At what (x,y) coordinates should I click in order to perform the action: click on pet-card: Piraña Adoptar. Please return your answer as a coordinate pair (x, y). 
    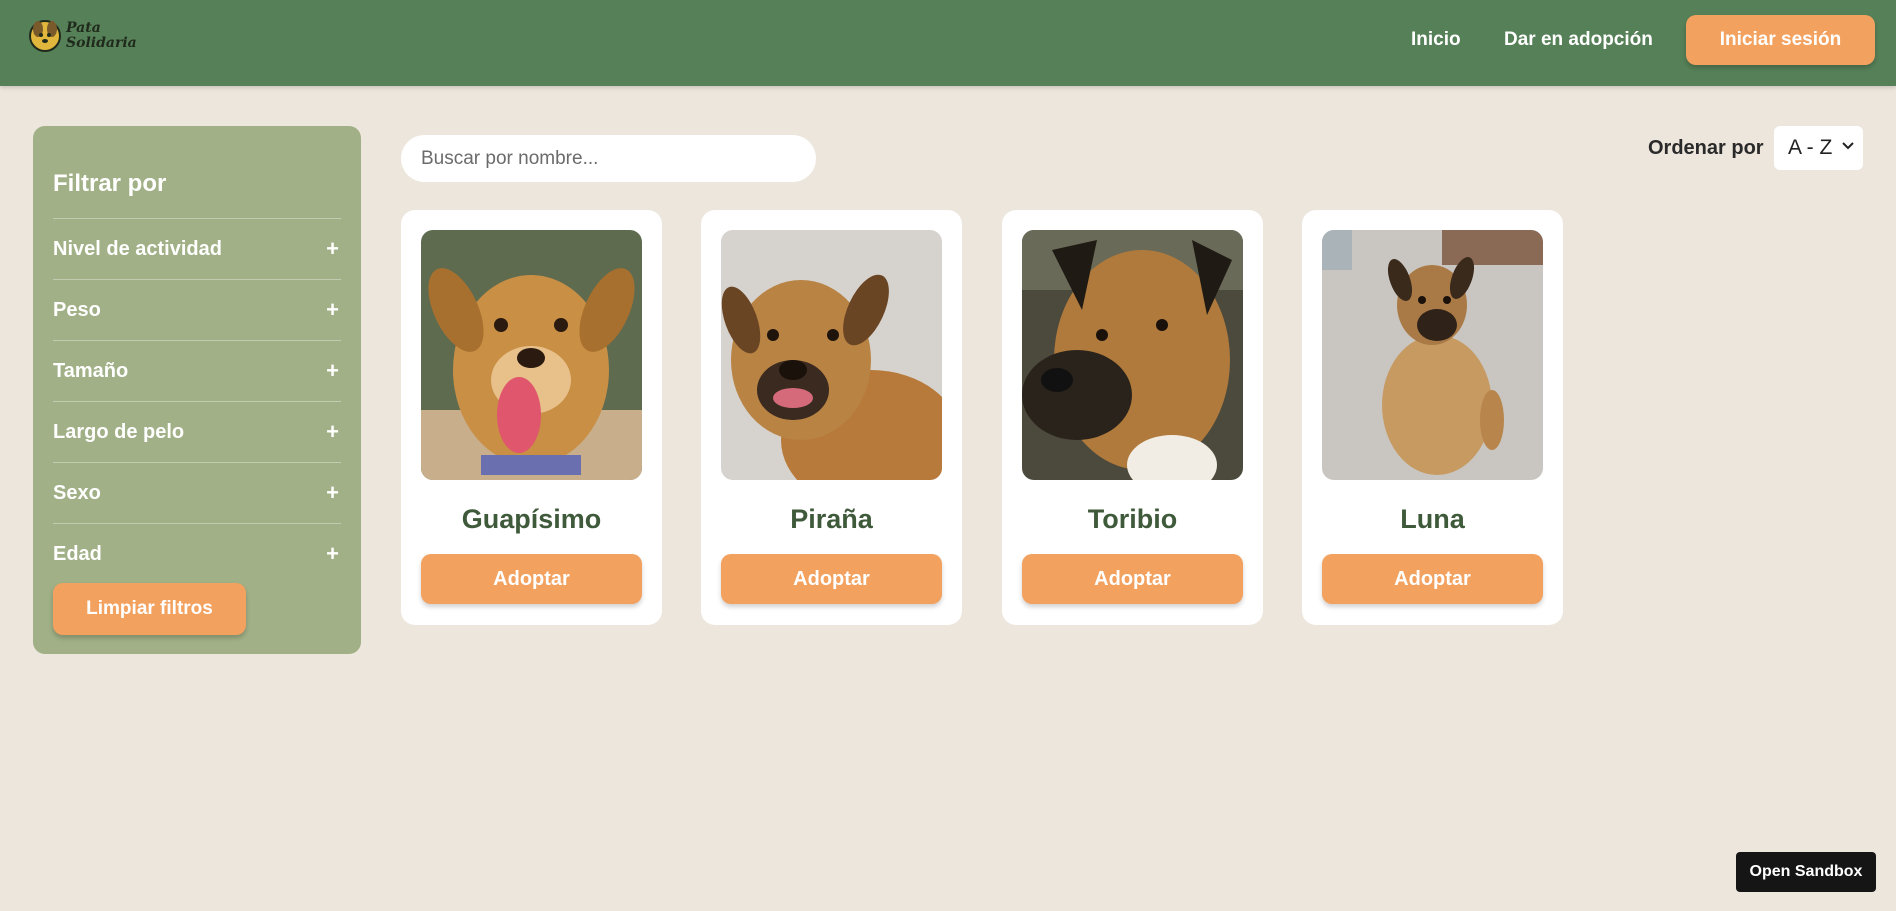
    Looking at the image, I should click on (831, 417).